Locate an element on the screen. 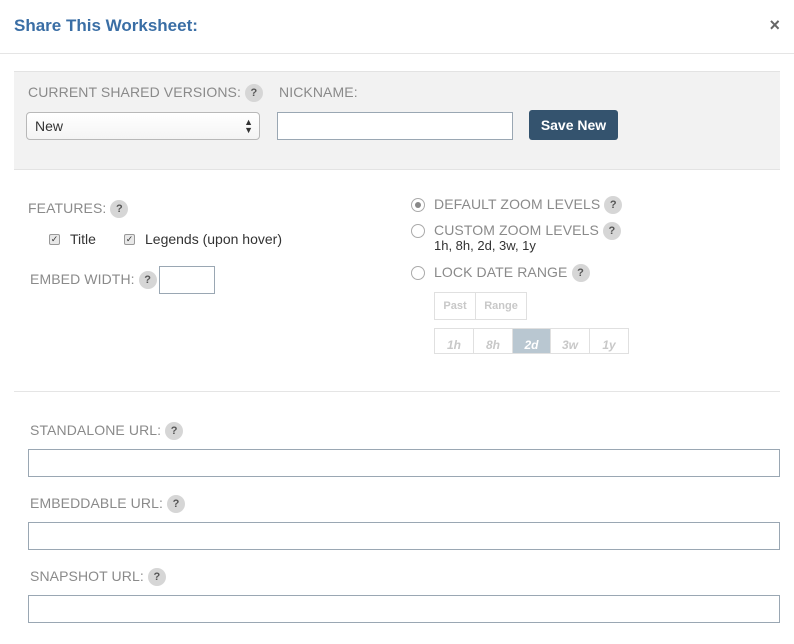  dialog-header: Share This Worksheet: × is located at coordinates (397, 27).